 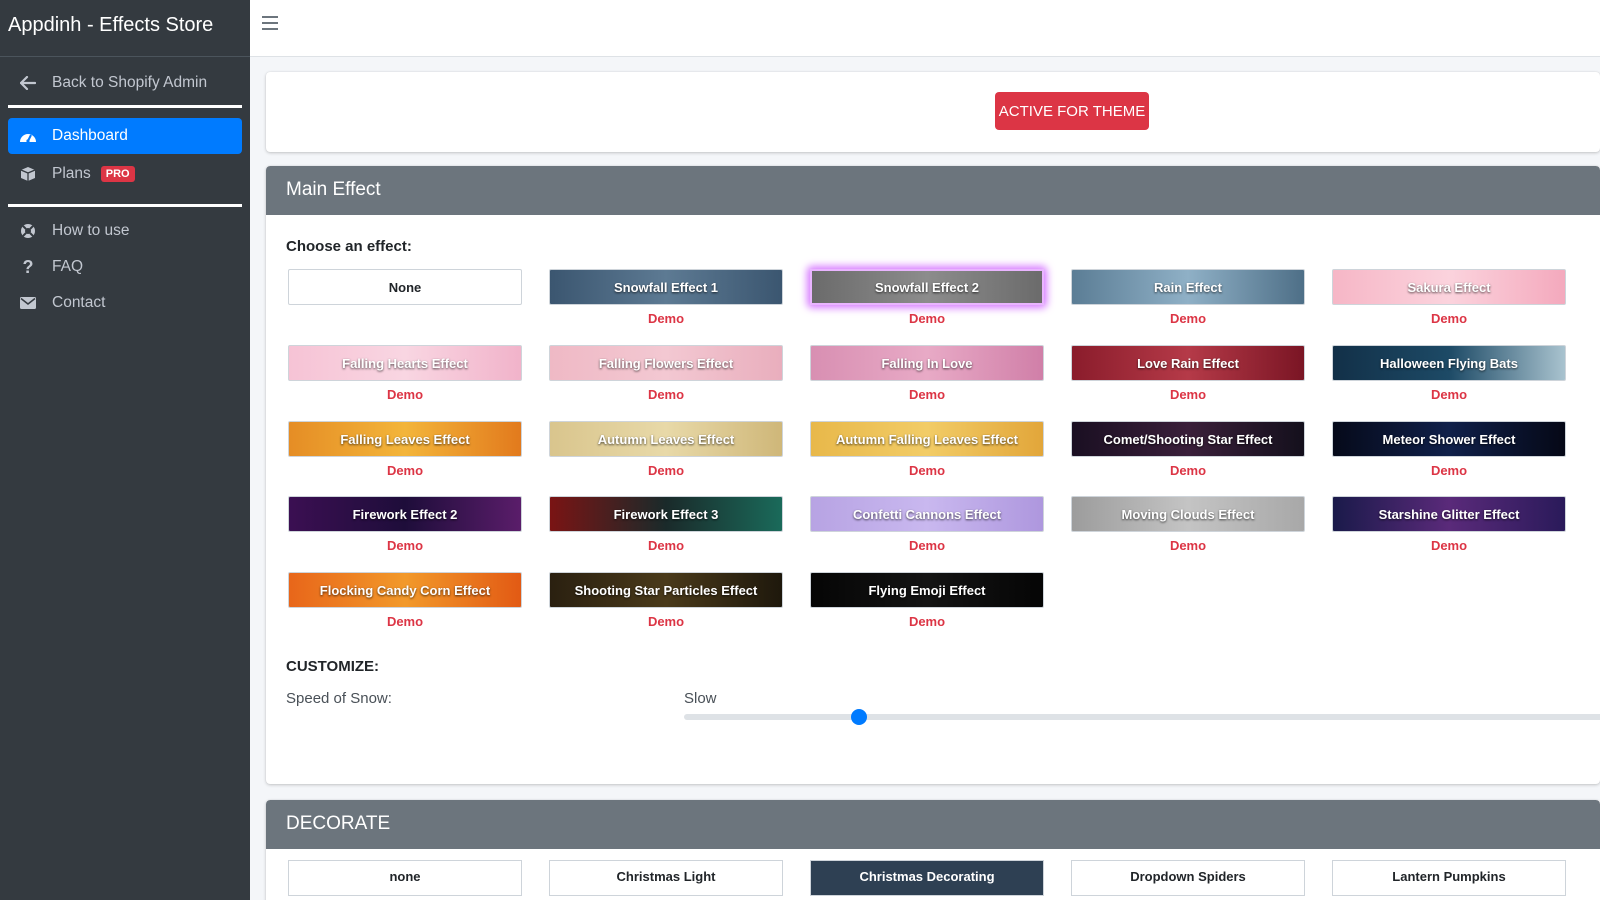 I want to click on effect-option: Confetti Cannons Effect, so click(x=927, y=514).